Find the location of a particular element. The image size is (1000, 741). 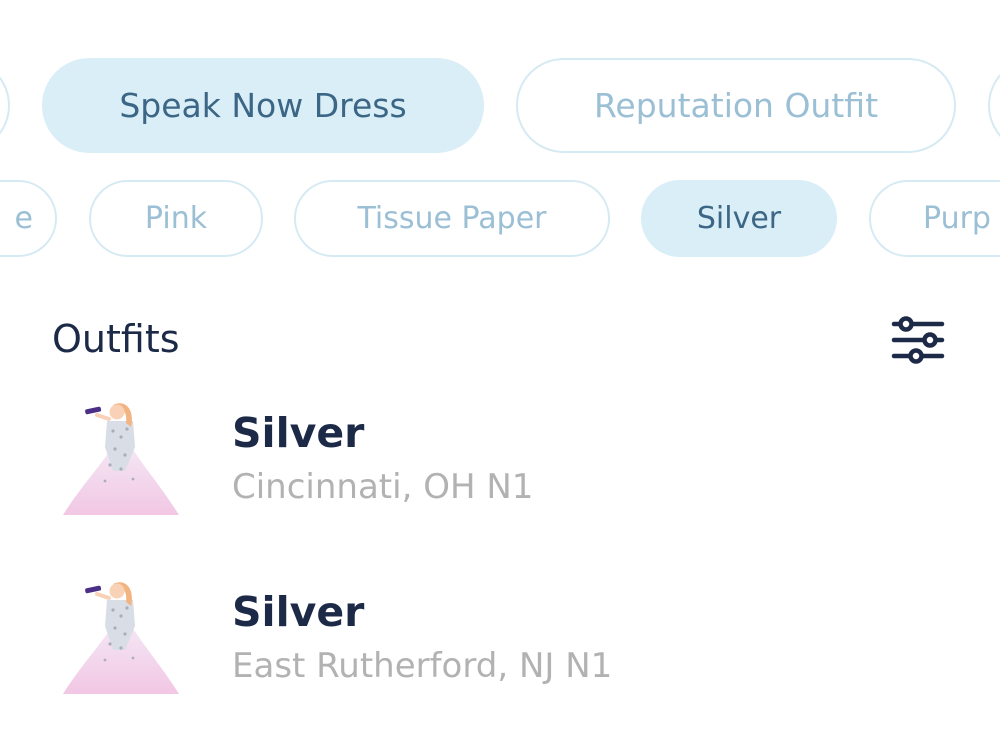

color-chip-tissue-paper: Tissue Paper is located at coordinates (452, 218).